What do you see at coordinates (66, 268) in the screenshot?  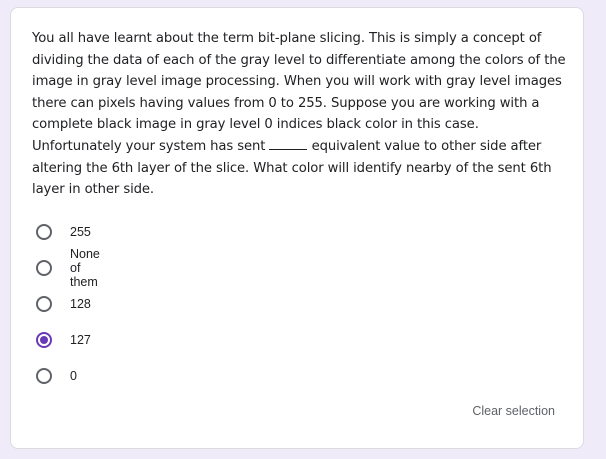 I see `option-none-of-them: None of them` at bounding box center [66, 268].